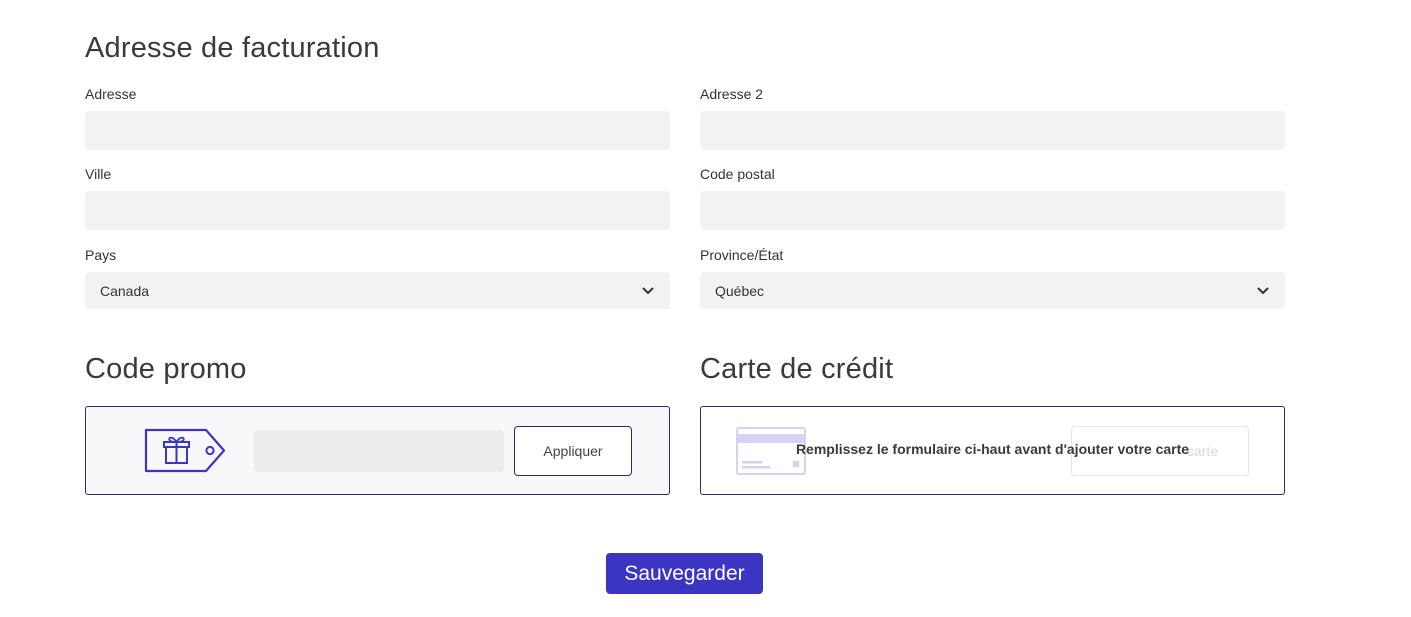 The image size is (1411, 617). What do you see at coordinates (740, 290) in the screenshot?
I see `province-selected-value: Québec` at bounding box center [740, 290].